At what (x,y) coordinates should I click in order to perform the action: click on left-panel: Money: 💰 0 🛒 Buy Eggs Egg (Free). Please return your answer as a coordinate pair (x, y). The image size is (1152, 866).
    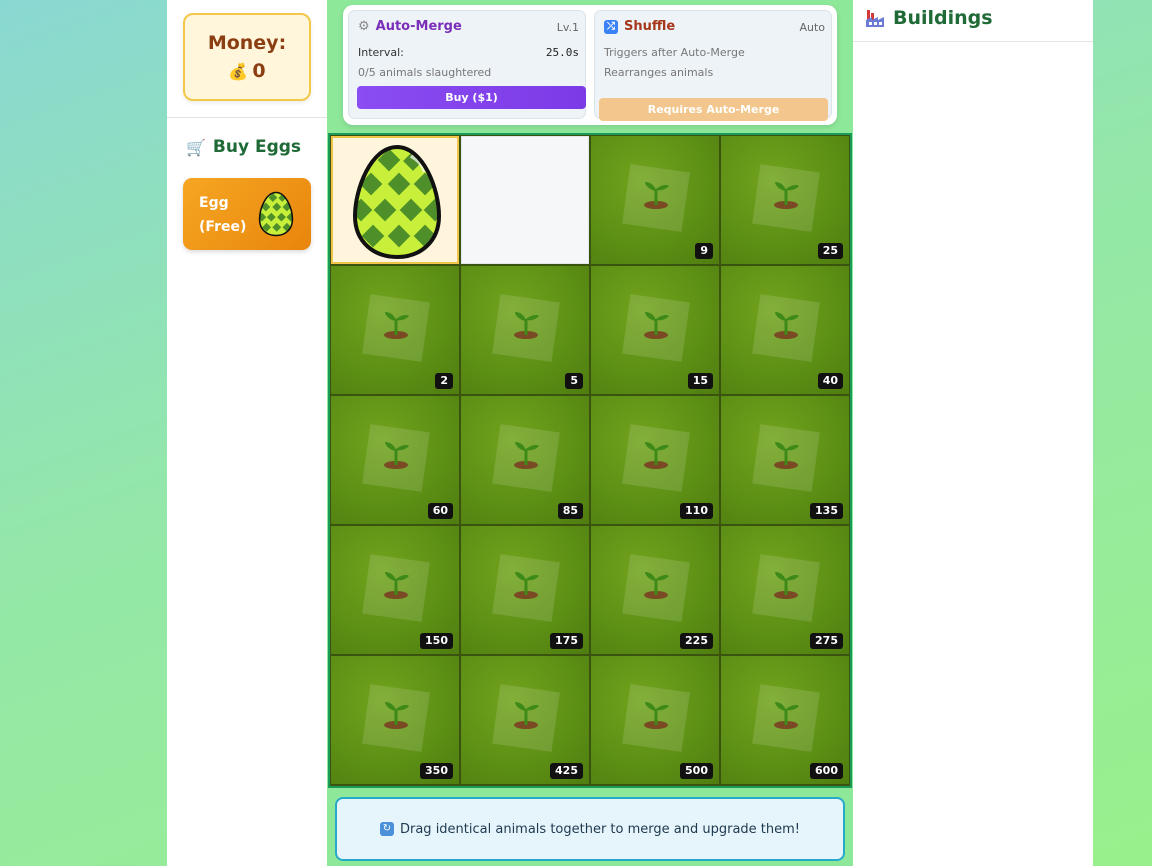
    Looking at the image, I should click on (247, 433).